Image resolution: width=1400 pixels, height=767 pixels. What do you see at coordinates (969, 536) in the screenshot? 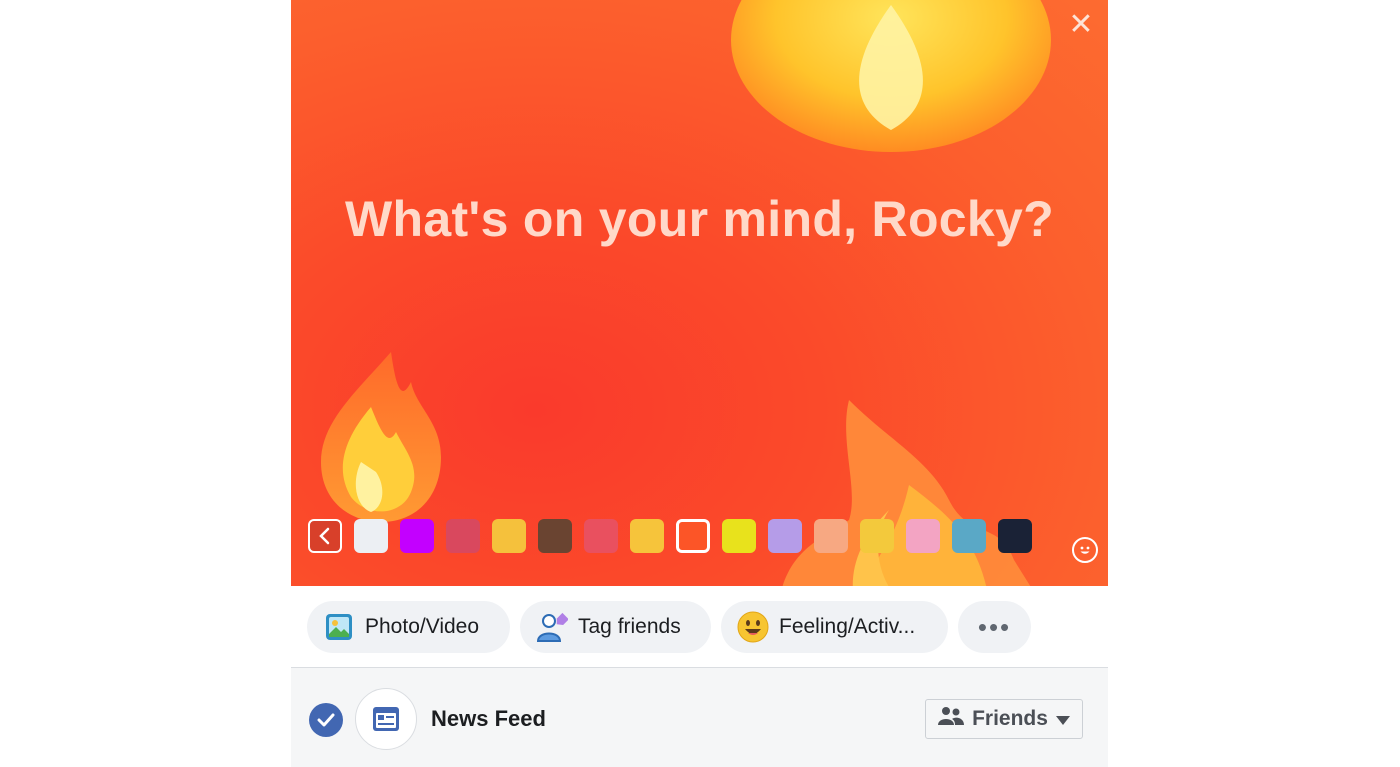
I see `background-swatch-teal-mountain` at bounding box center [969, 536].